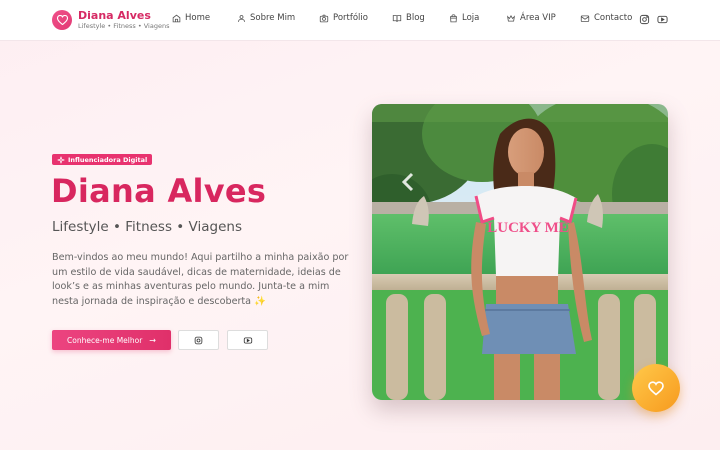  What do you see at coordinates (152, 340) in the screenshot?
I see `arrow-right-icon: →` at bounding box center [152, 340].